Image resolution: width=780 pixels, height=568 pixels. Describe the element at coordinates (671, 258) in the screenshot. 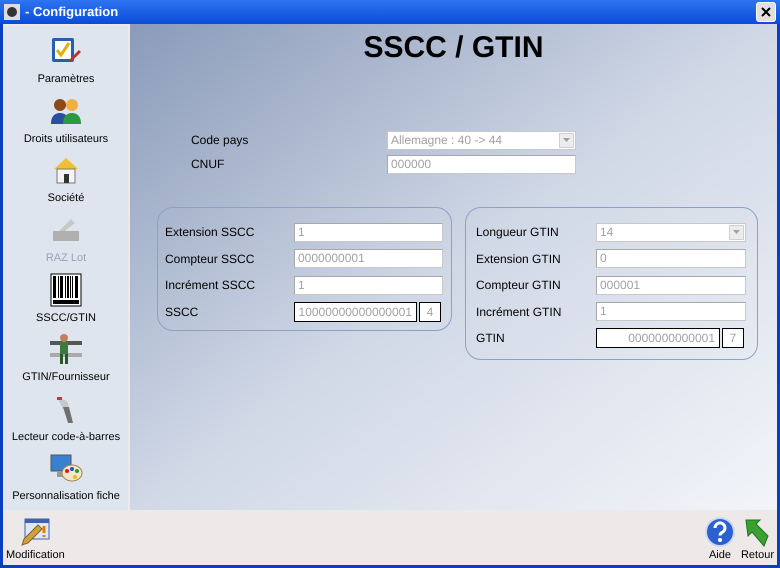

I see `input-field: 0` at that location.